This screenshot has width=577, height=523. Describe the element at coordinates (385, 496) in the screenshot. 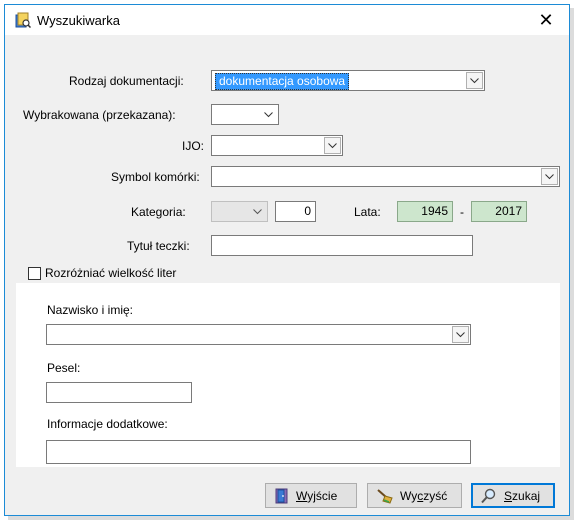

I see `broom-icon` at that location.